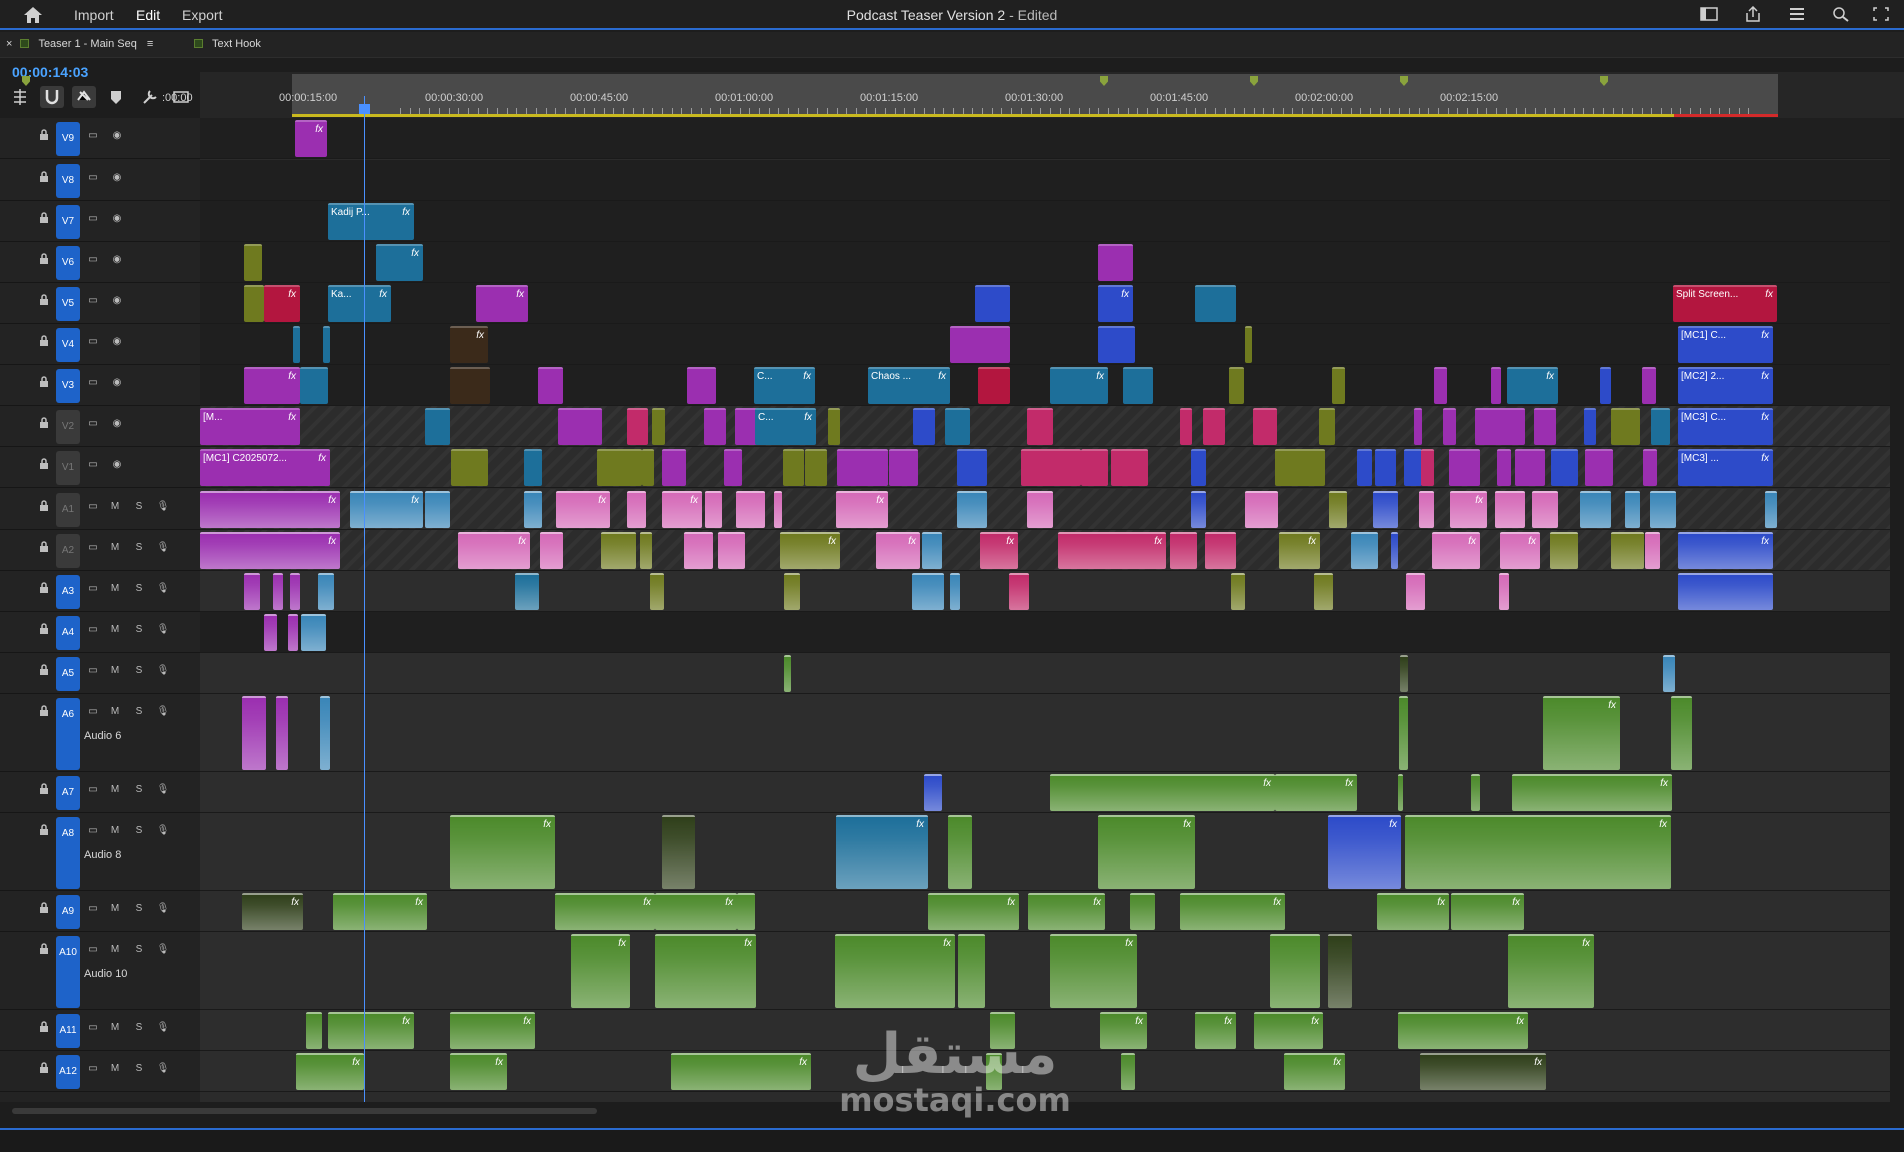  Describe the element at coordinates (100, 1030) in the screenshot. I see `track-header-a11: A11 ▭ M S 🎙` at that location.